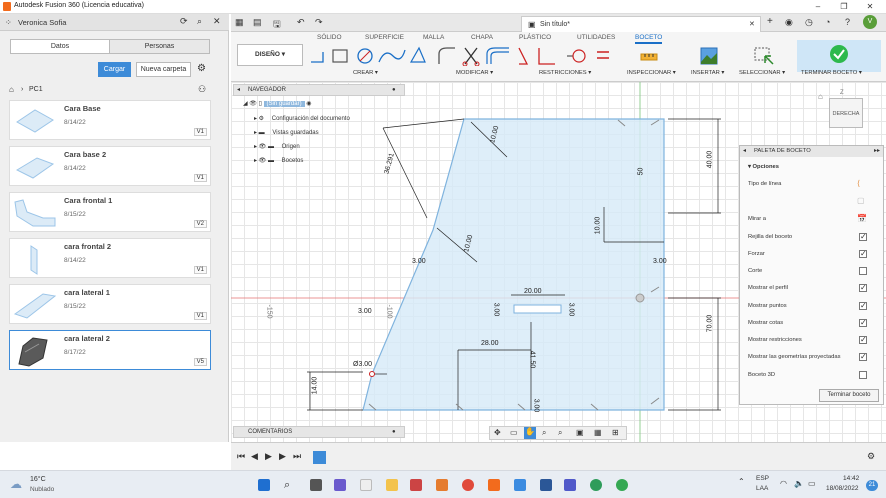  What do you see at coordinates (42, 489) in the screenshot?
I see `weather-desc: Nublado` at bounding box center [42, 489].